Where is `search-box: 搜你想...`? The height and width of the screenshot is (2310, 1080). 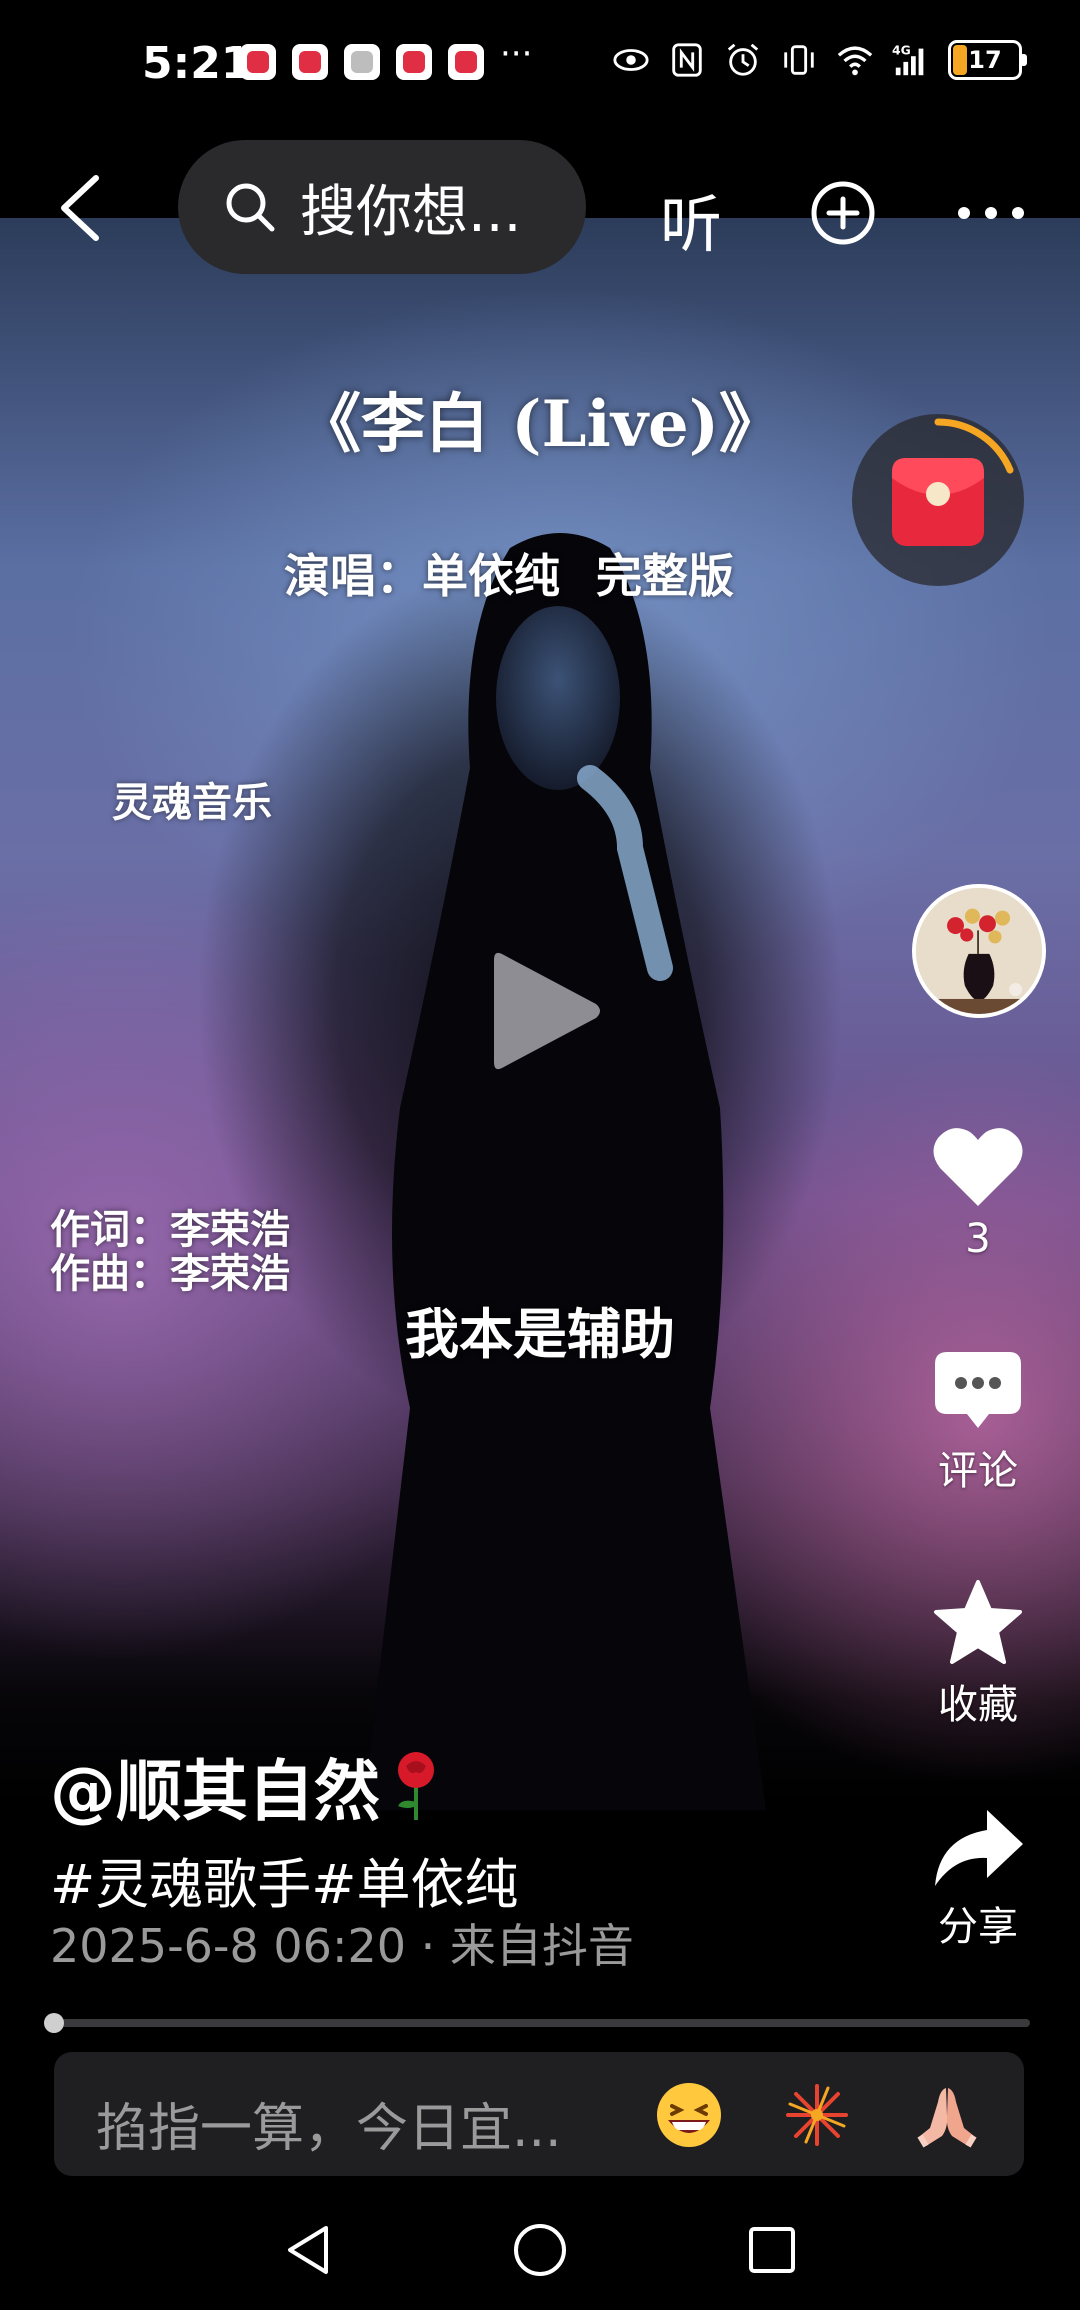 search-box: 搜你想... is located at coordinates (382, 207).